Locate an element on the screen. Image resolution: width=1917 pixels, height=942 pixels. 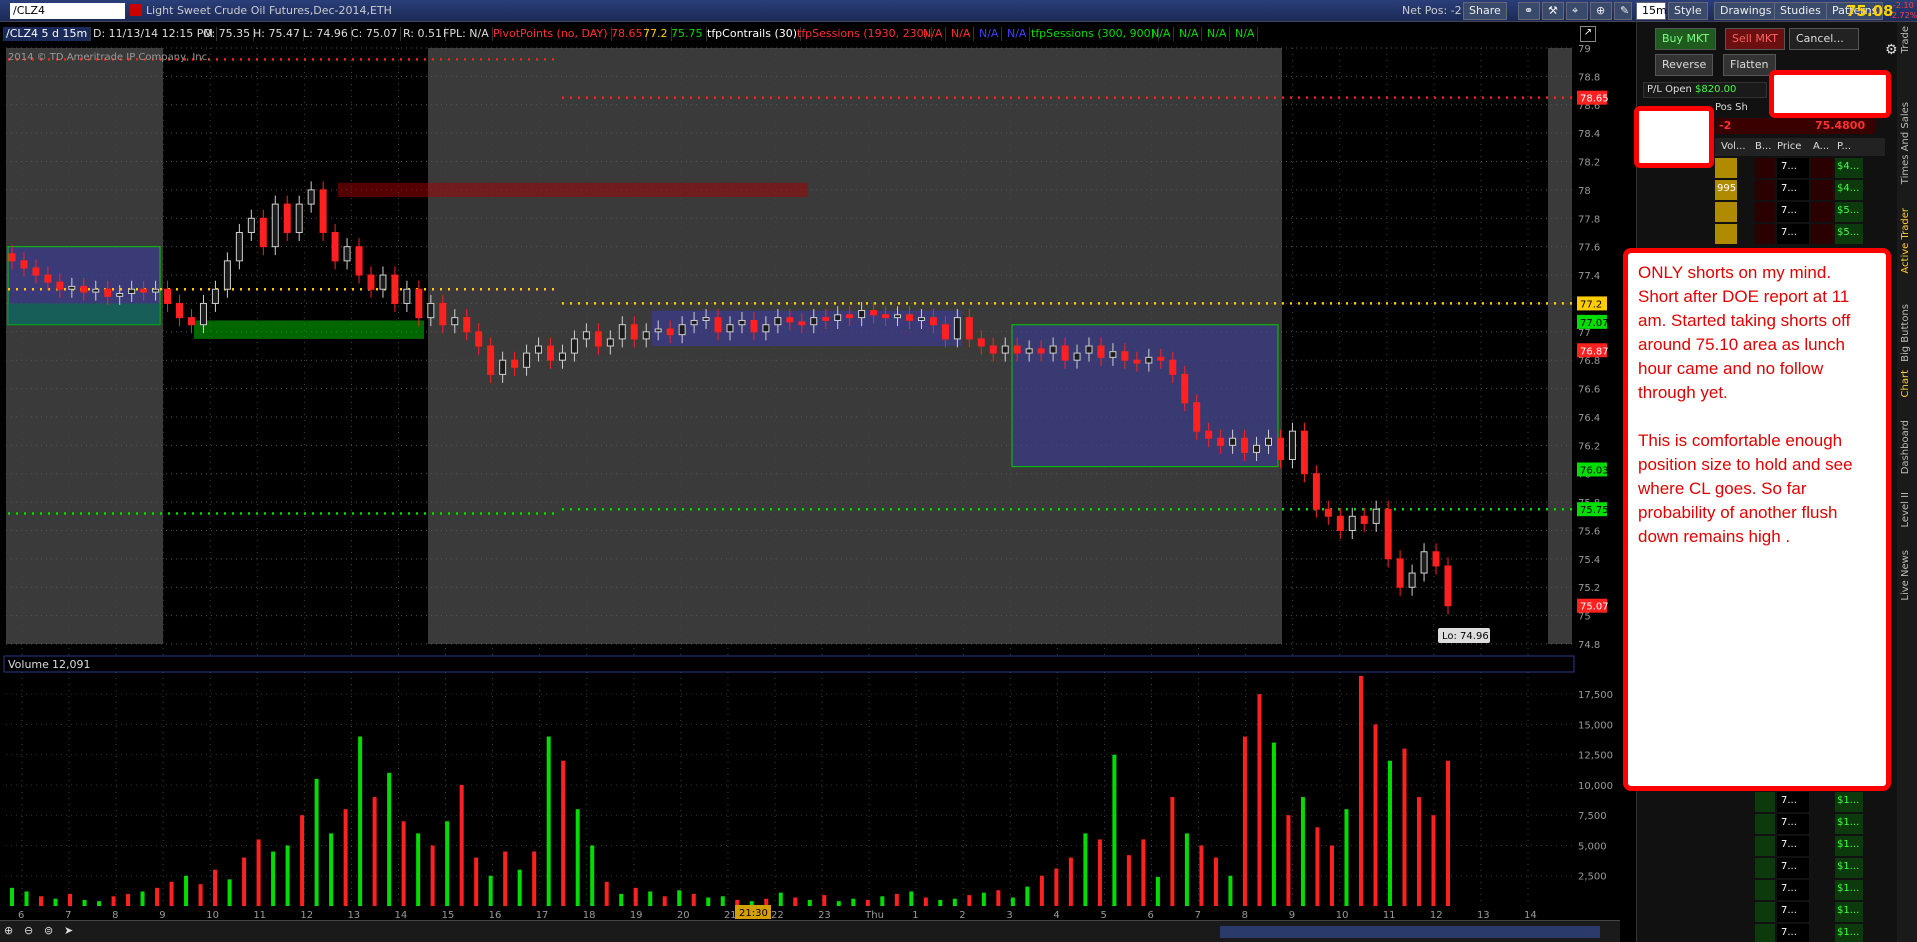
price-tick-12: 76.6 is located at coordinates (1589, 390).